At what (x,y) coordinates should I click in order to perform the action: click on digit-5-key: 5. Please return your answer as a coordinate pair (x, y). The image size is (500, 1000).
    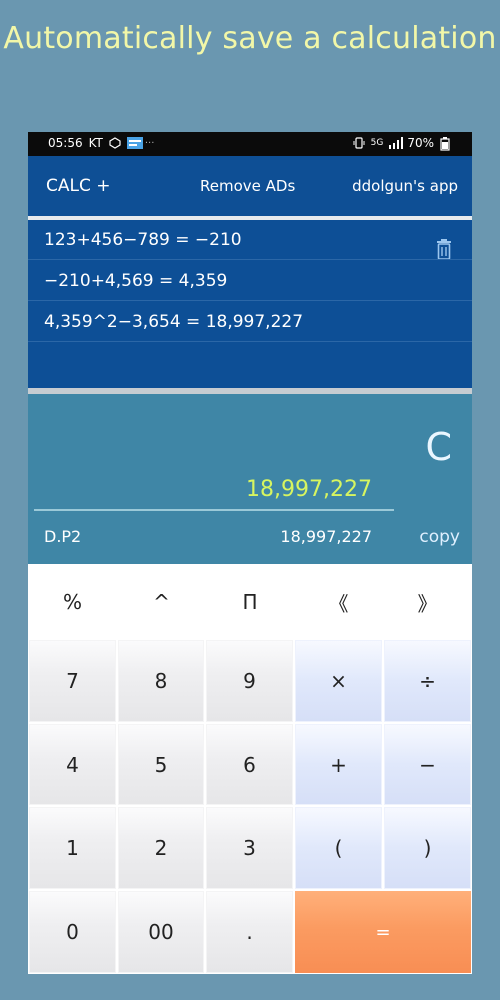
    Looking at the image, I should click on (161, 764).